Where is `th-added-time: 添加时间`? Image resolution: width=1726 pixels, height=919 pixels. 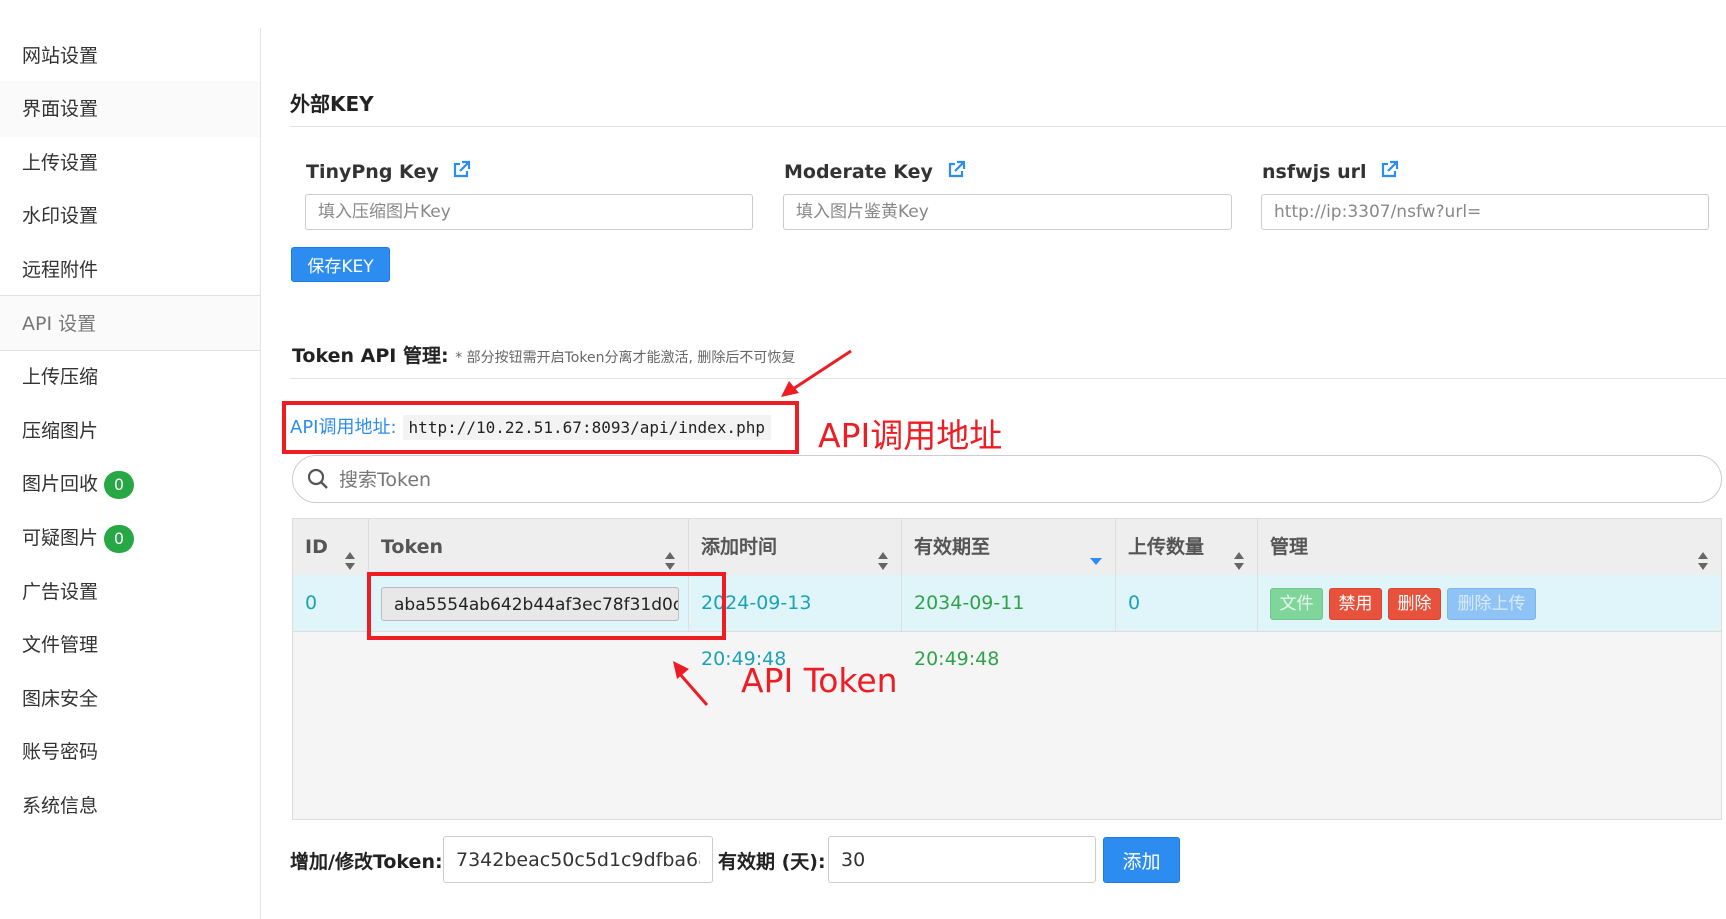
th-added-time: 添加时间 is located at coordinates (795, 547).